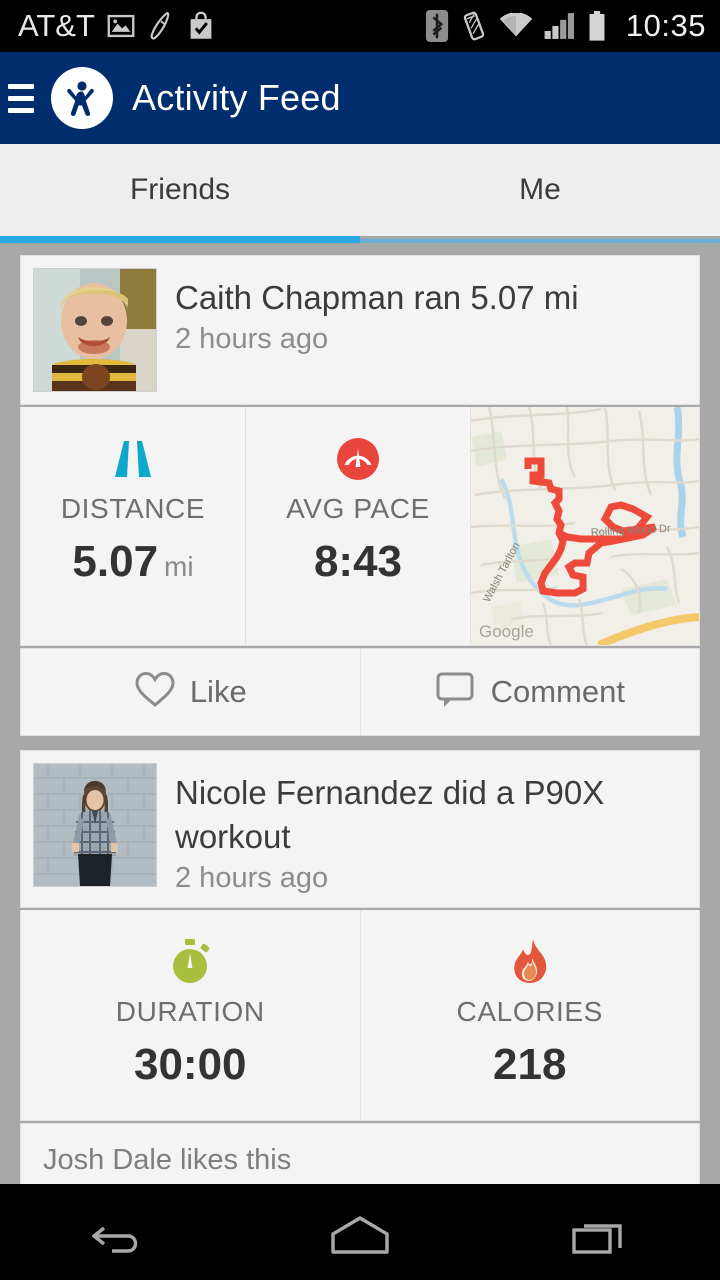  Describe the element at coordinates (437, 26) in the screenshot. I see `bluetooth-icon` at that location.